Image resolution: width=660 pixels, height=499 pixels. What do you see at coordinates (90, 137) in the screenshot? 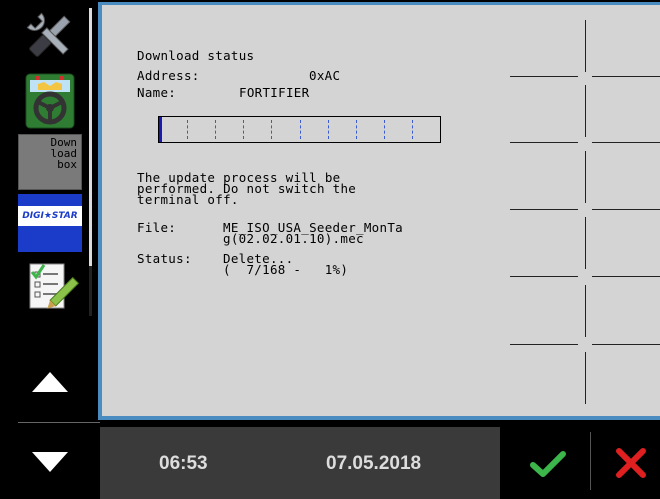
I see `sidebar-scrollbar-thumb` at bounding box center [90, 137].